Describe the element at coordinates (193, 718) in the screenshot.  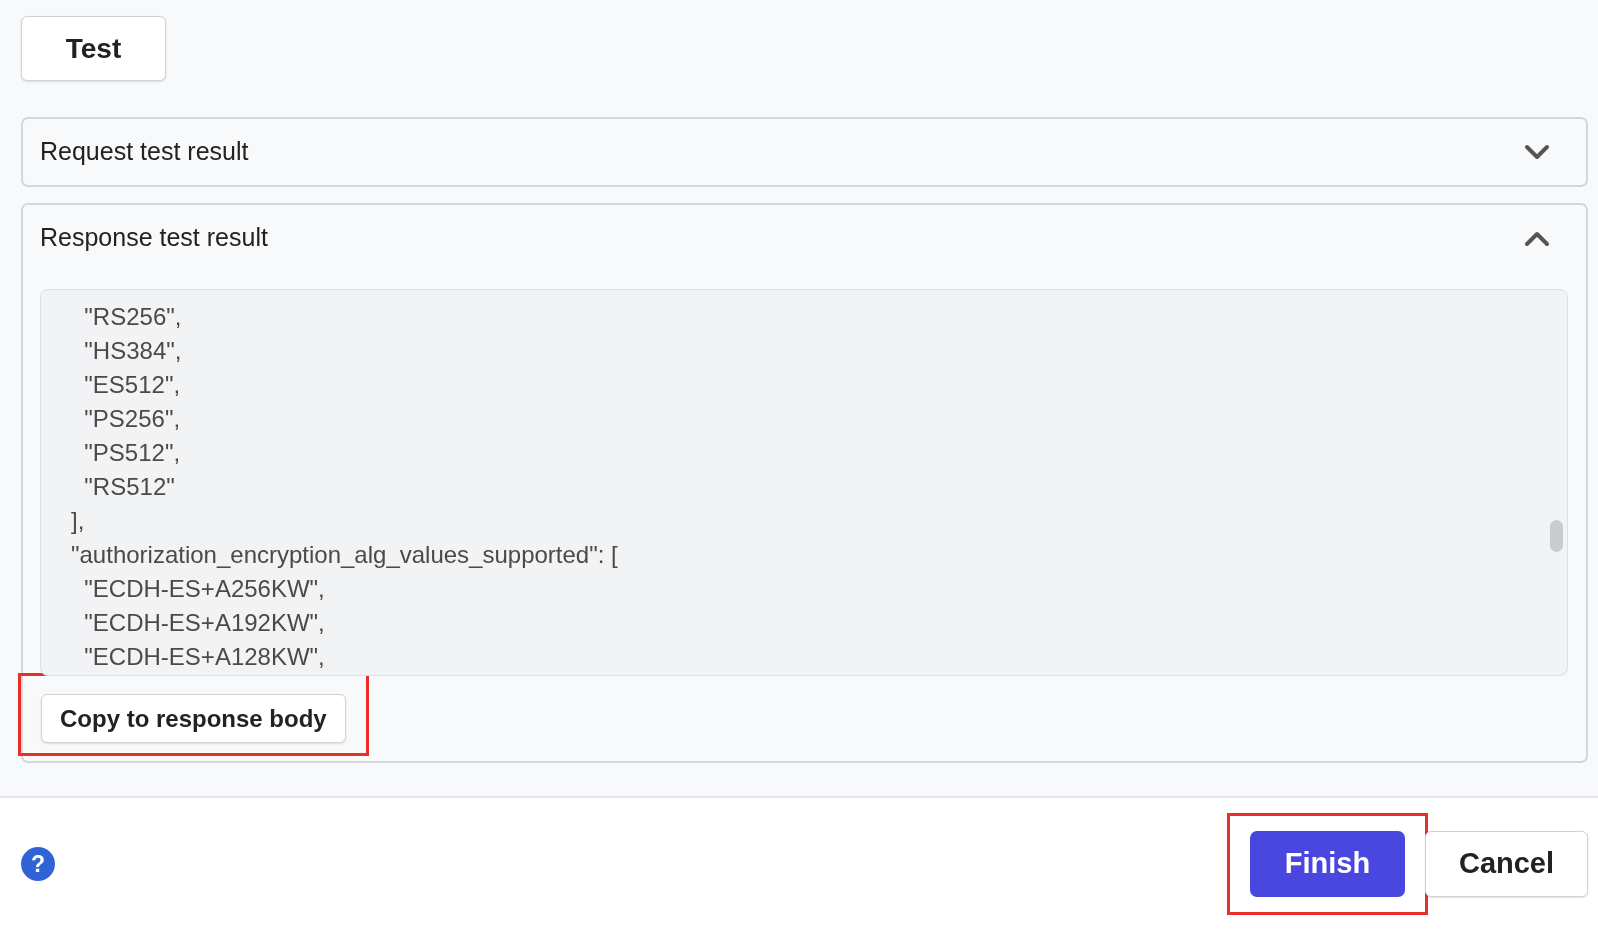
I see `copy-button: Copy to response body` at that location.